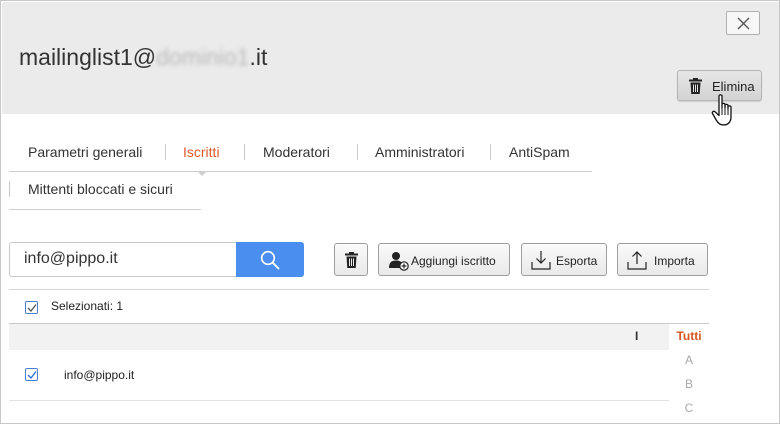 The width and height of the screenshot is (780, 424). Describe the element at coordinates (100, 189) in the screenshot. I see `tab-mittenti-bloccati: Mittenti bloccati e sicuri` at that location.